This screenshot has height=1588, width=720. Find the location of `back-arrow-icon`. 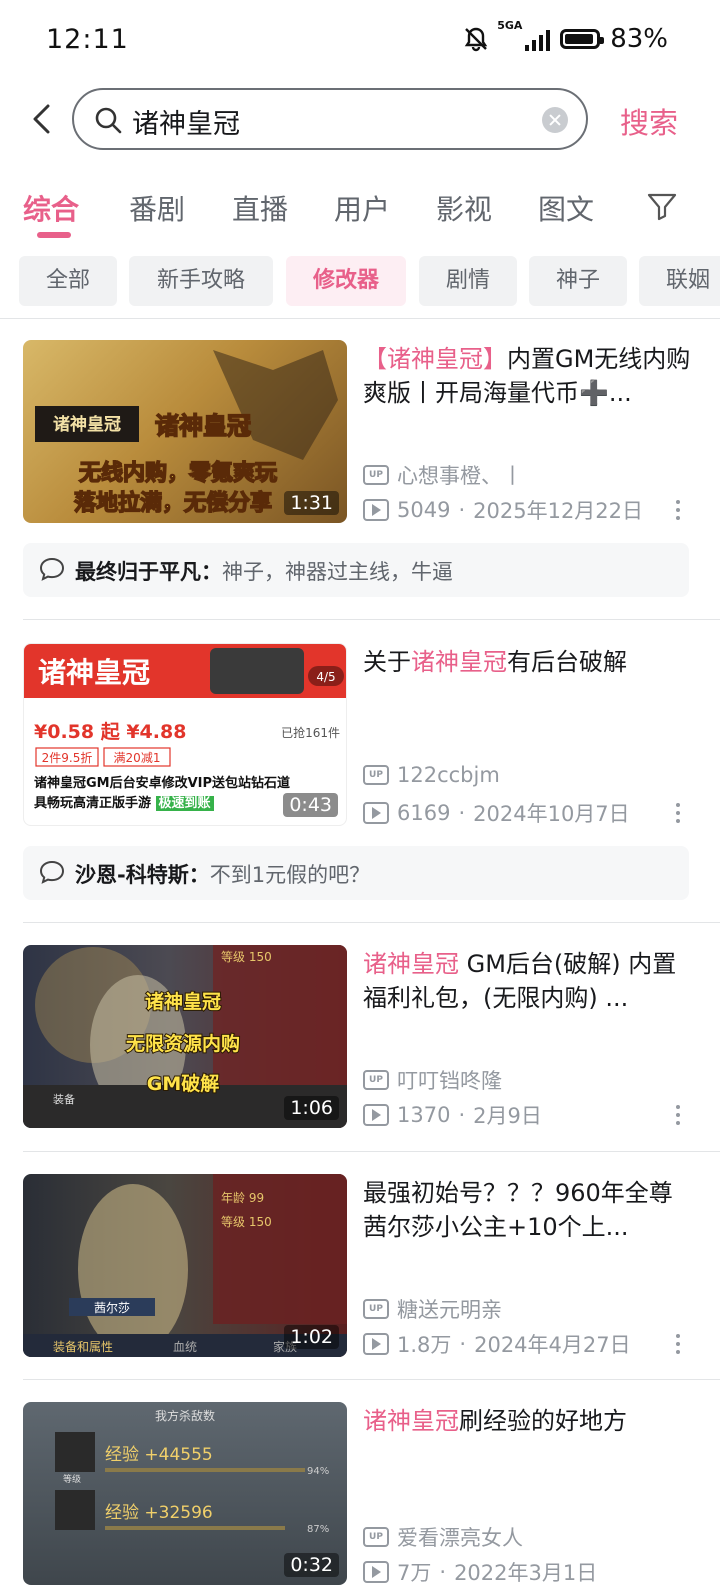

back-arrow-icon is located at coordinates (42, 119).